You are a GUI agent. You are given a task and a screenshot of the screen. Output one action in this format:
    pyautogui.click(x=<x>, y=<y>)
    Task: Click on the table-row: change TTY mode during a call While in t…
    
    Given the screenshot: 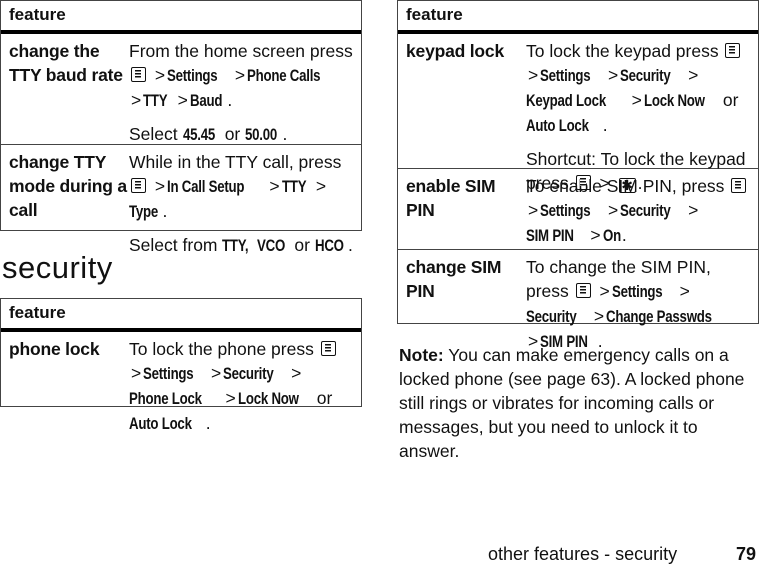 What is the action you would take?
    pyautogui.click(x=181, y=204)
    